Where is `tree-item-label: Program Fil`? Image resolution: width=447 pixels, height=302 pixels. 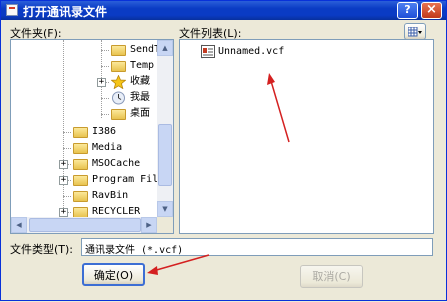 tree-item-label: Program Fil is located at coordinates (125, 179).